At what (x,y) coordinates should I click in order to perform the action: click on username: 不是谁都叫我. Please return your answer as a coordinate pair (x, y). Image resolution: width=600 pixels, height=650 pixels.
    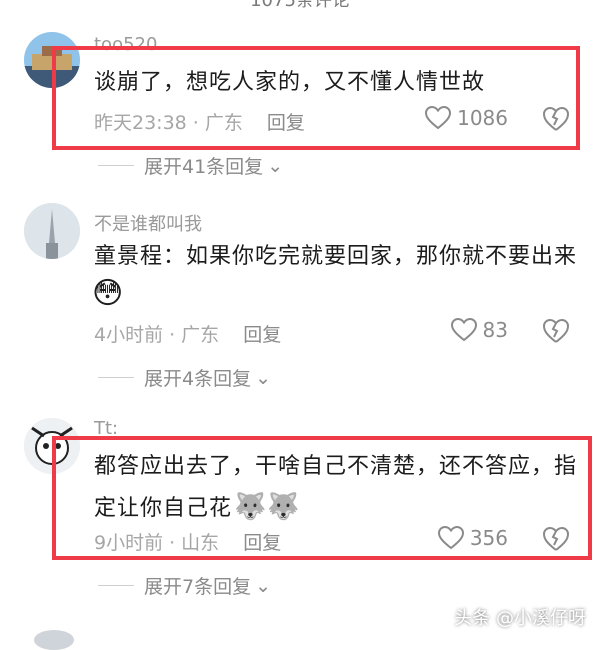
    Looking at the image, I should click on (148, 223).